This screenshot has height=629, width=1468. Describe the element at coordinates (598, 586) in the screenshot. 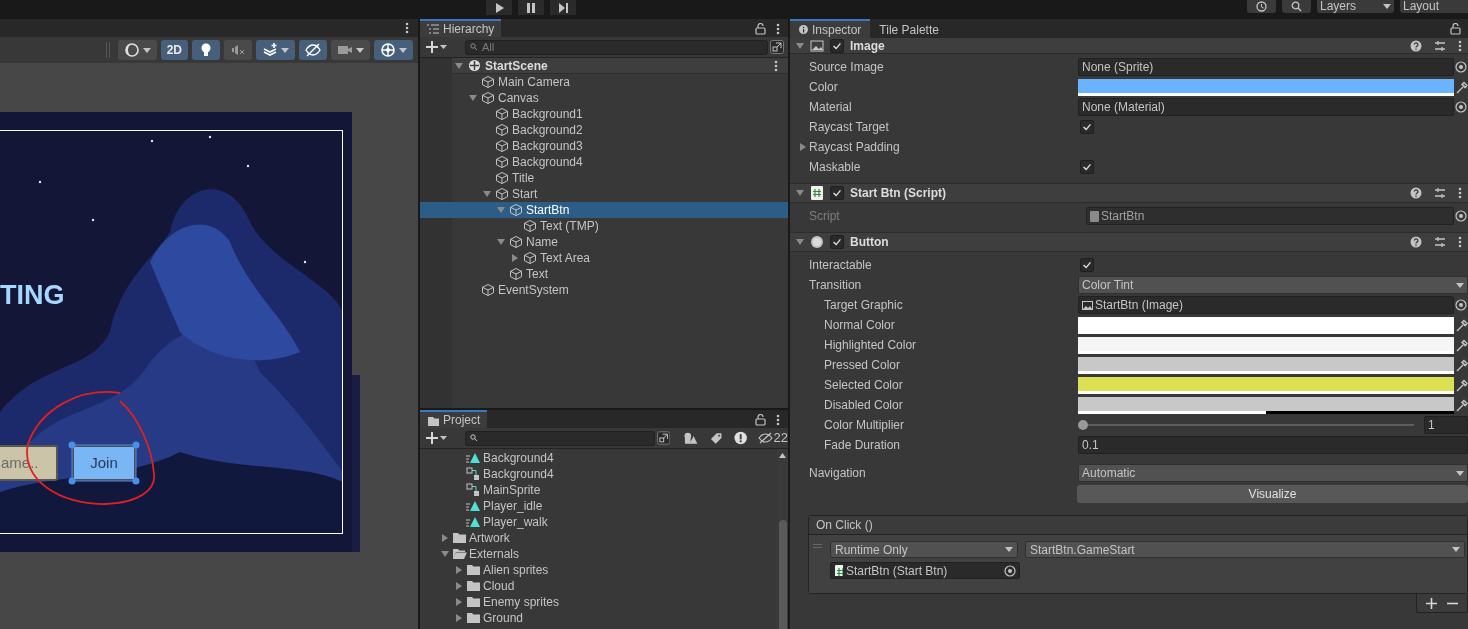

I see `project-item: Cloud` at that location.